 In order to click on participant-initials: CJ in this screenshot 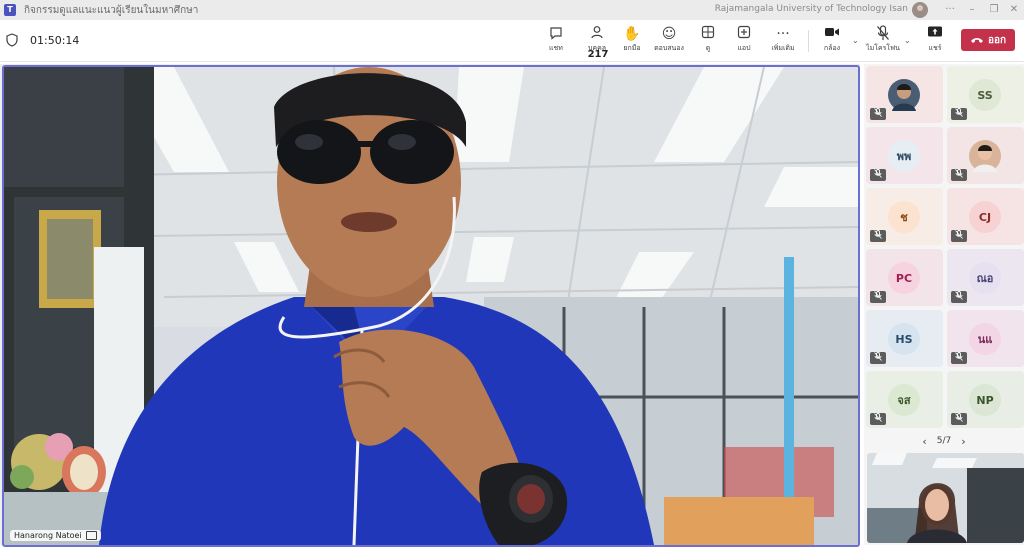, I will do `click(985, 217)`.